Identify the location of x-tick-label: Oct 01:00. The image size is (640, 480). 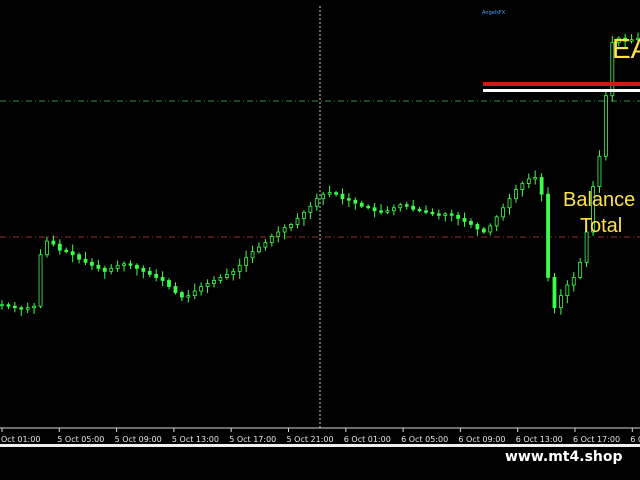
(20, 439).